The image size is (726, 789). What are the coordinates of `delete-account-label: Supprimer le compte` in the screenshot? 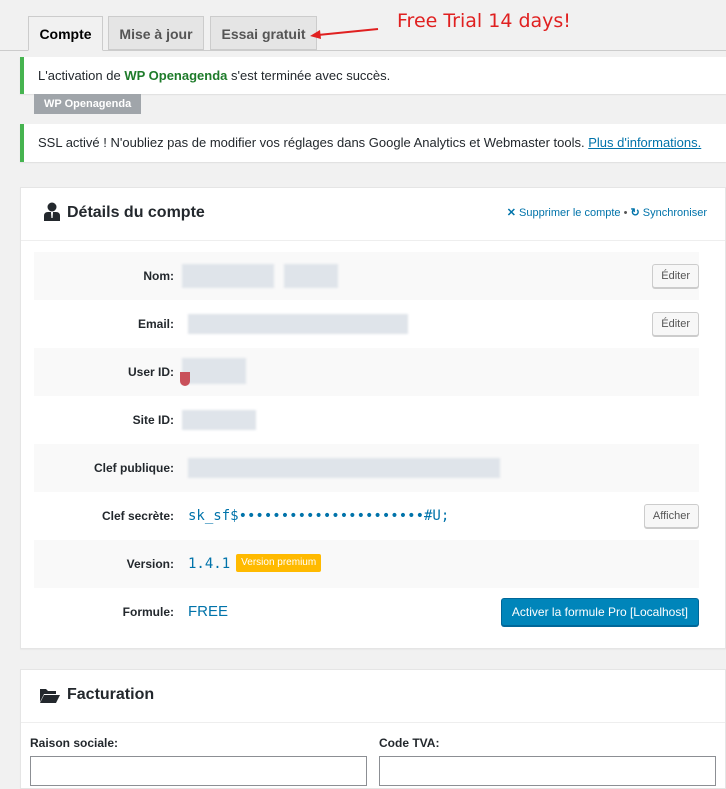 It's located at (570, 213).